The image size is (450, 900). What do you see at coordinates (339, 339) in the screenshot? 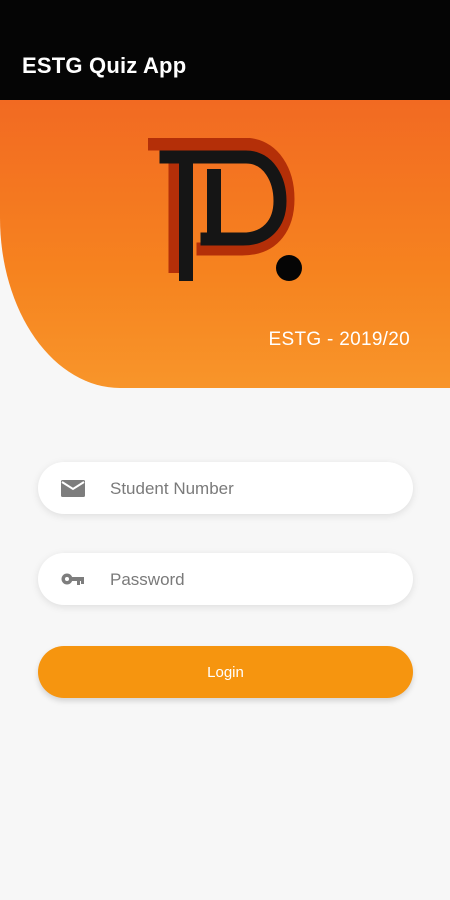
I see `academic-year-label: ESTG - 2019/20` at bounding box center [339, 339].